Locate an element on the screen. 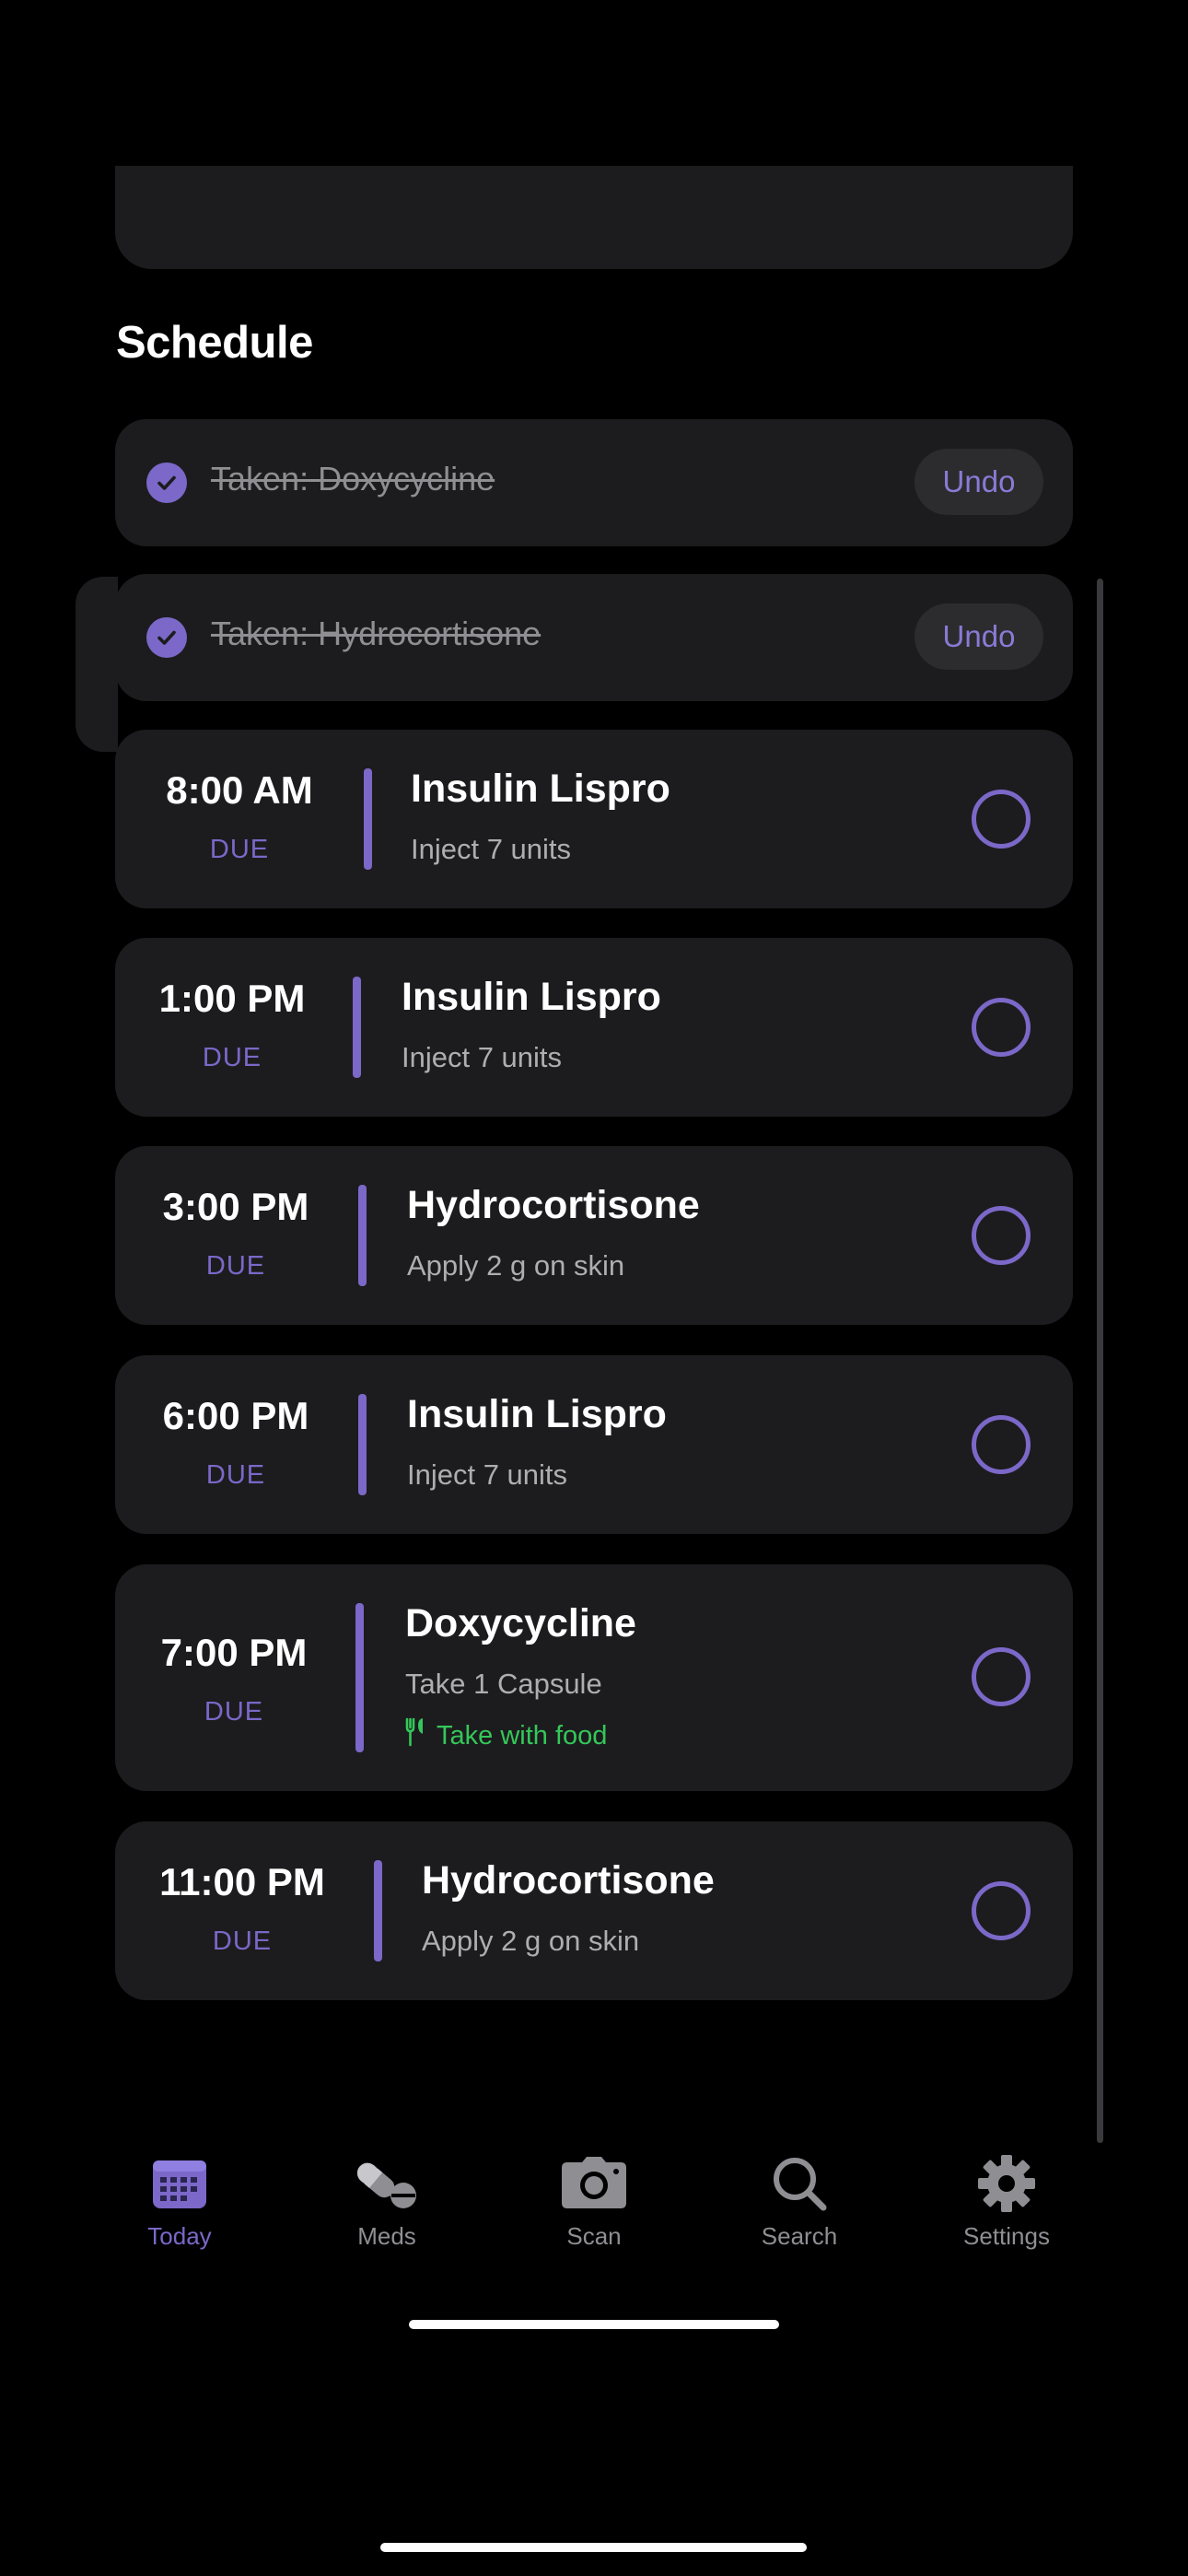 The width and height of the screenshot is (1188, 2576). tab-label: Settings is located at coordinates (1007, 2236).